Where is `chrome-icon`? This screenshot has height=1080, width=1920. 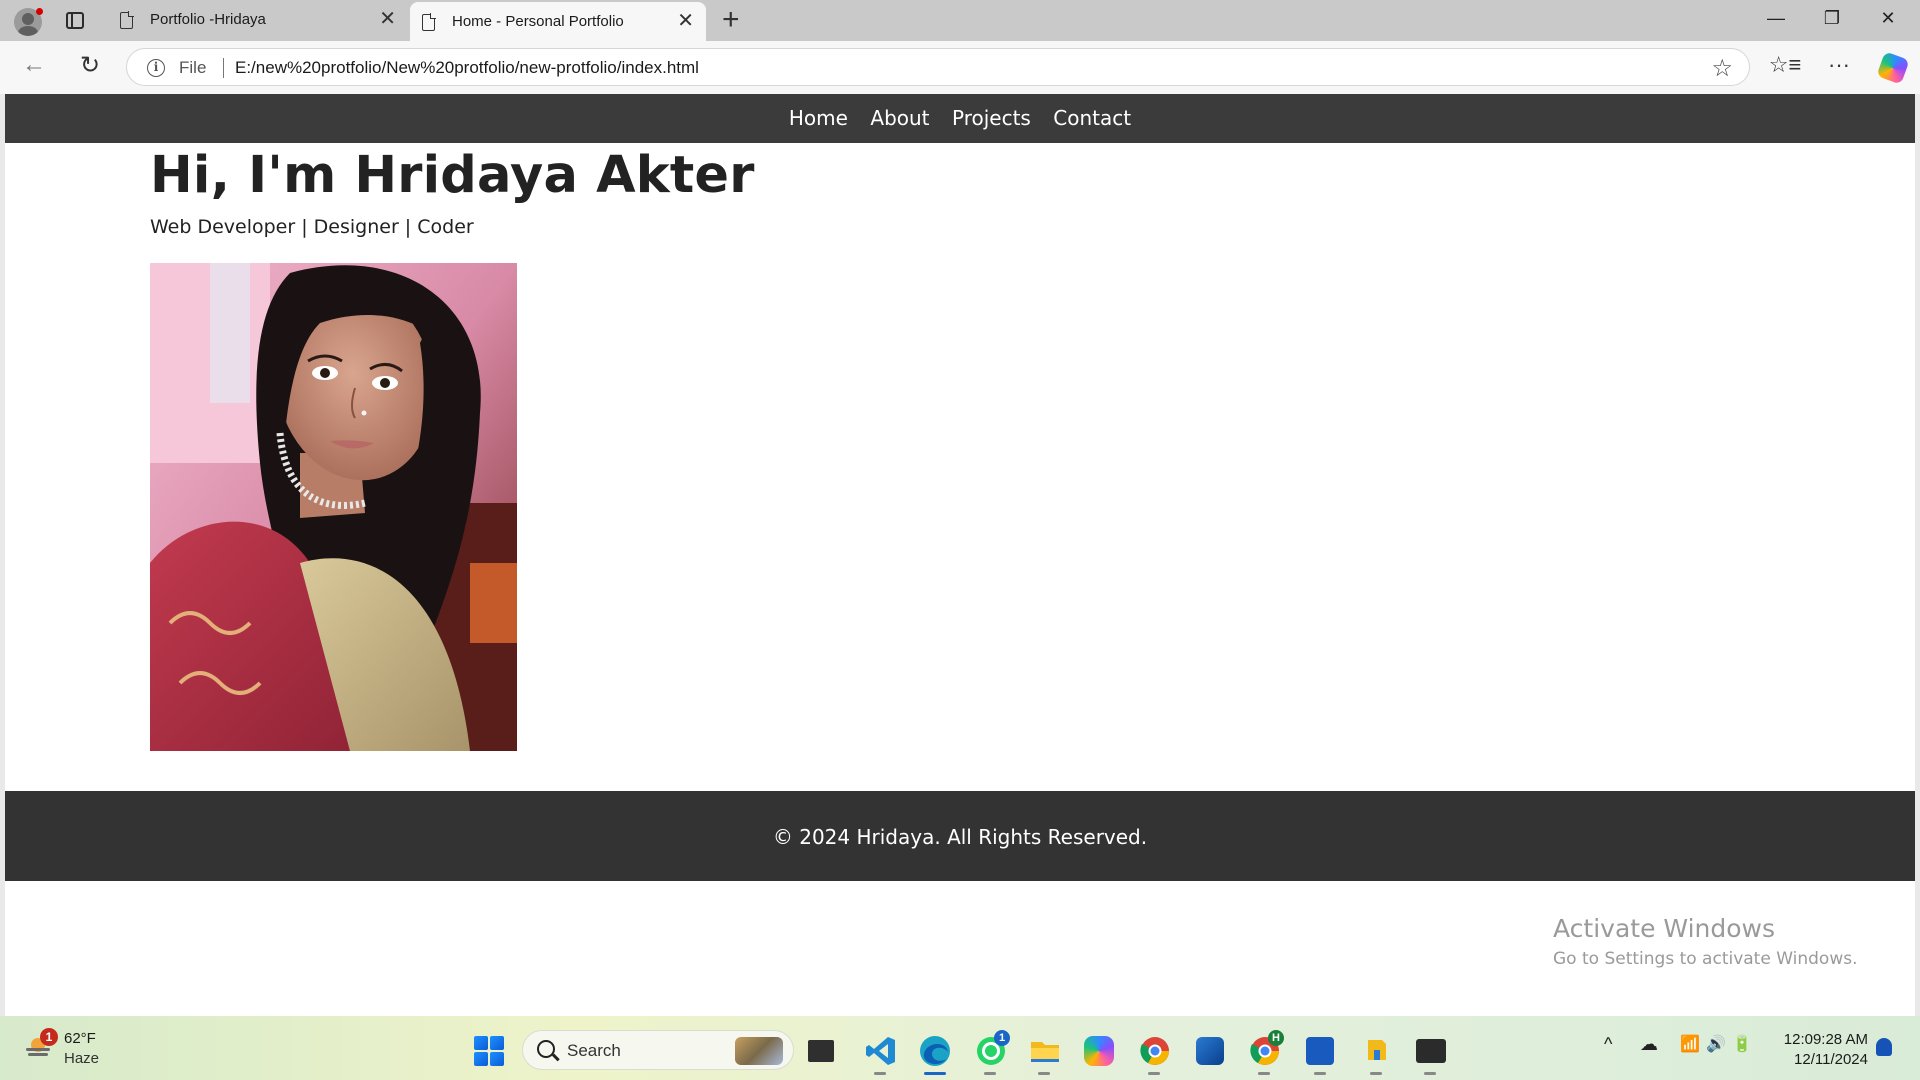 chrome-icon is located at coordinates (1155, 1051).